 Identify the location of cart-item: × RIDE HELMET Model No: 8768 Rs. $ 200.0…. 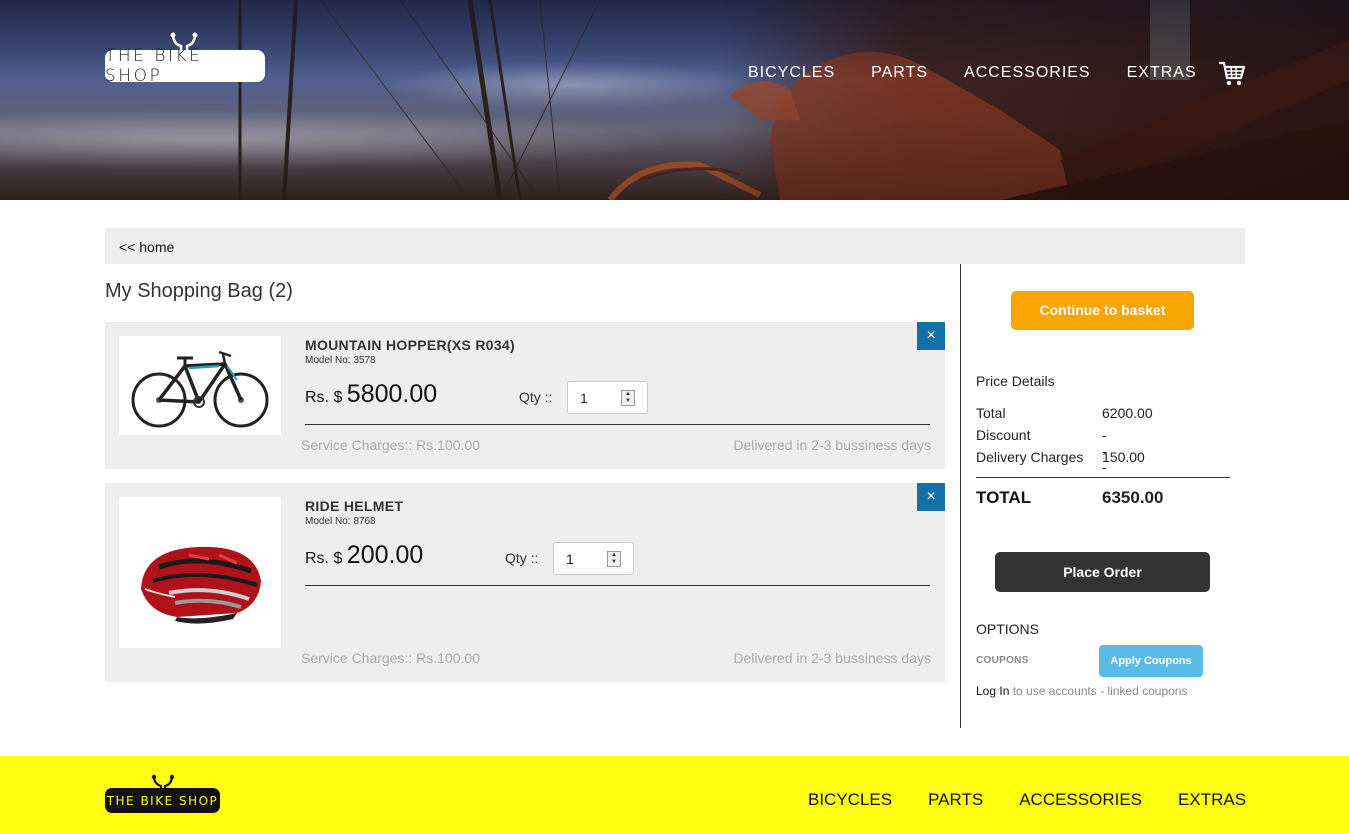
(525, 582).